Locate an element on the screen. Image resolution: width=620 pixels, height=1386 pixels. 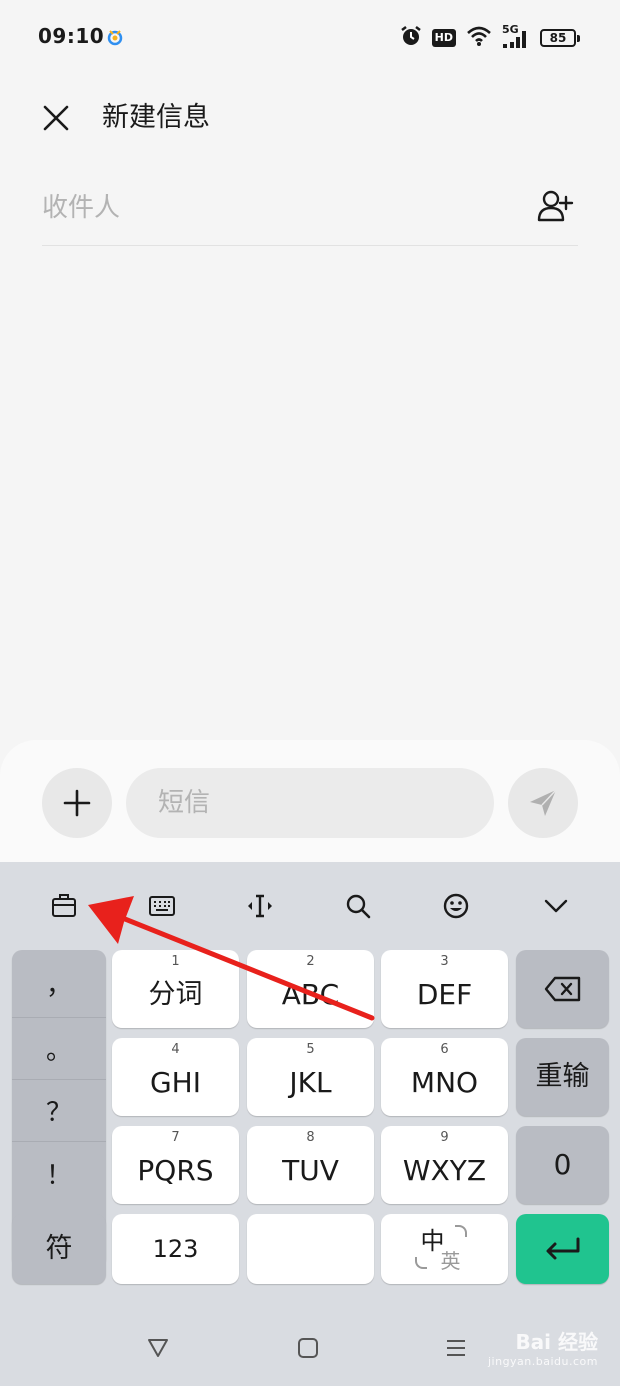
key-label: WXYZ is located at coordinates (444, 1170).